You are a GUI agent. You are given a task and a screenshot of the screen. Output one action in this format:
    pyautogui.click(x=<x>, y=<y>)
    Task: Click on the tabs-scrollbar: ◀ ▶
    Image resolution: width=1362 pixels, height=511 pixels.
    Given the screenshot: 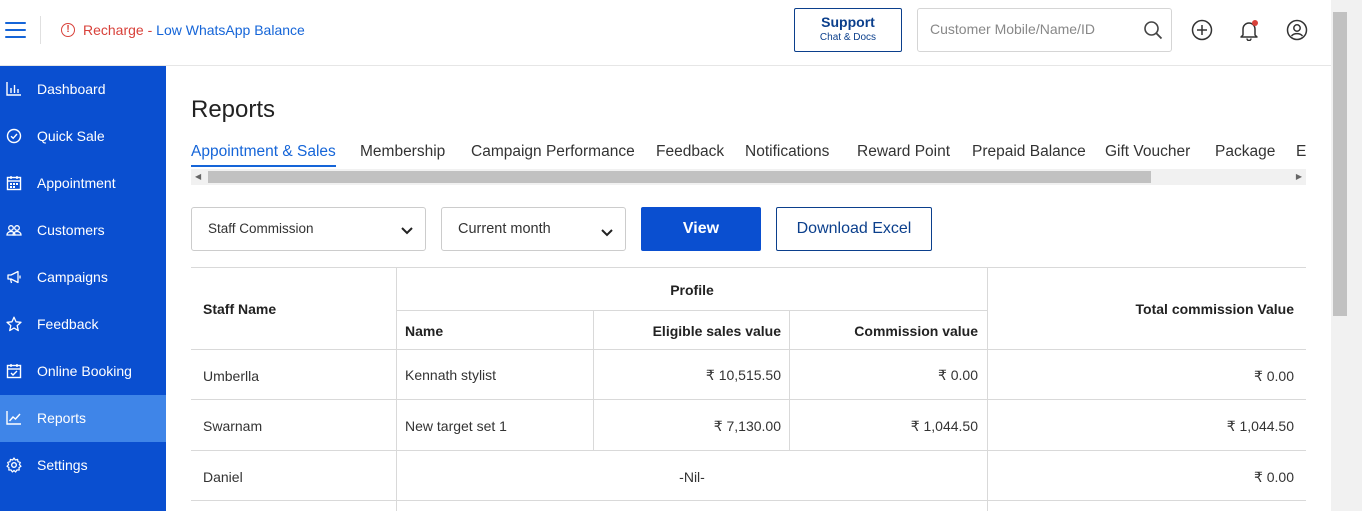 What is the action you would take?
    pyautogui.click(x=748, y=177)
    